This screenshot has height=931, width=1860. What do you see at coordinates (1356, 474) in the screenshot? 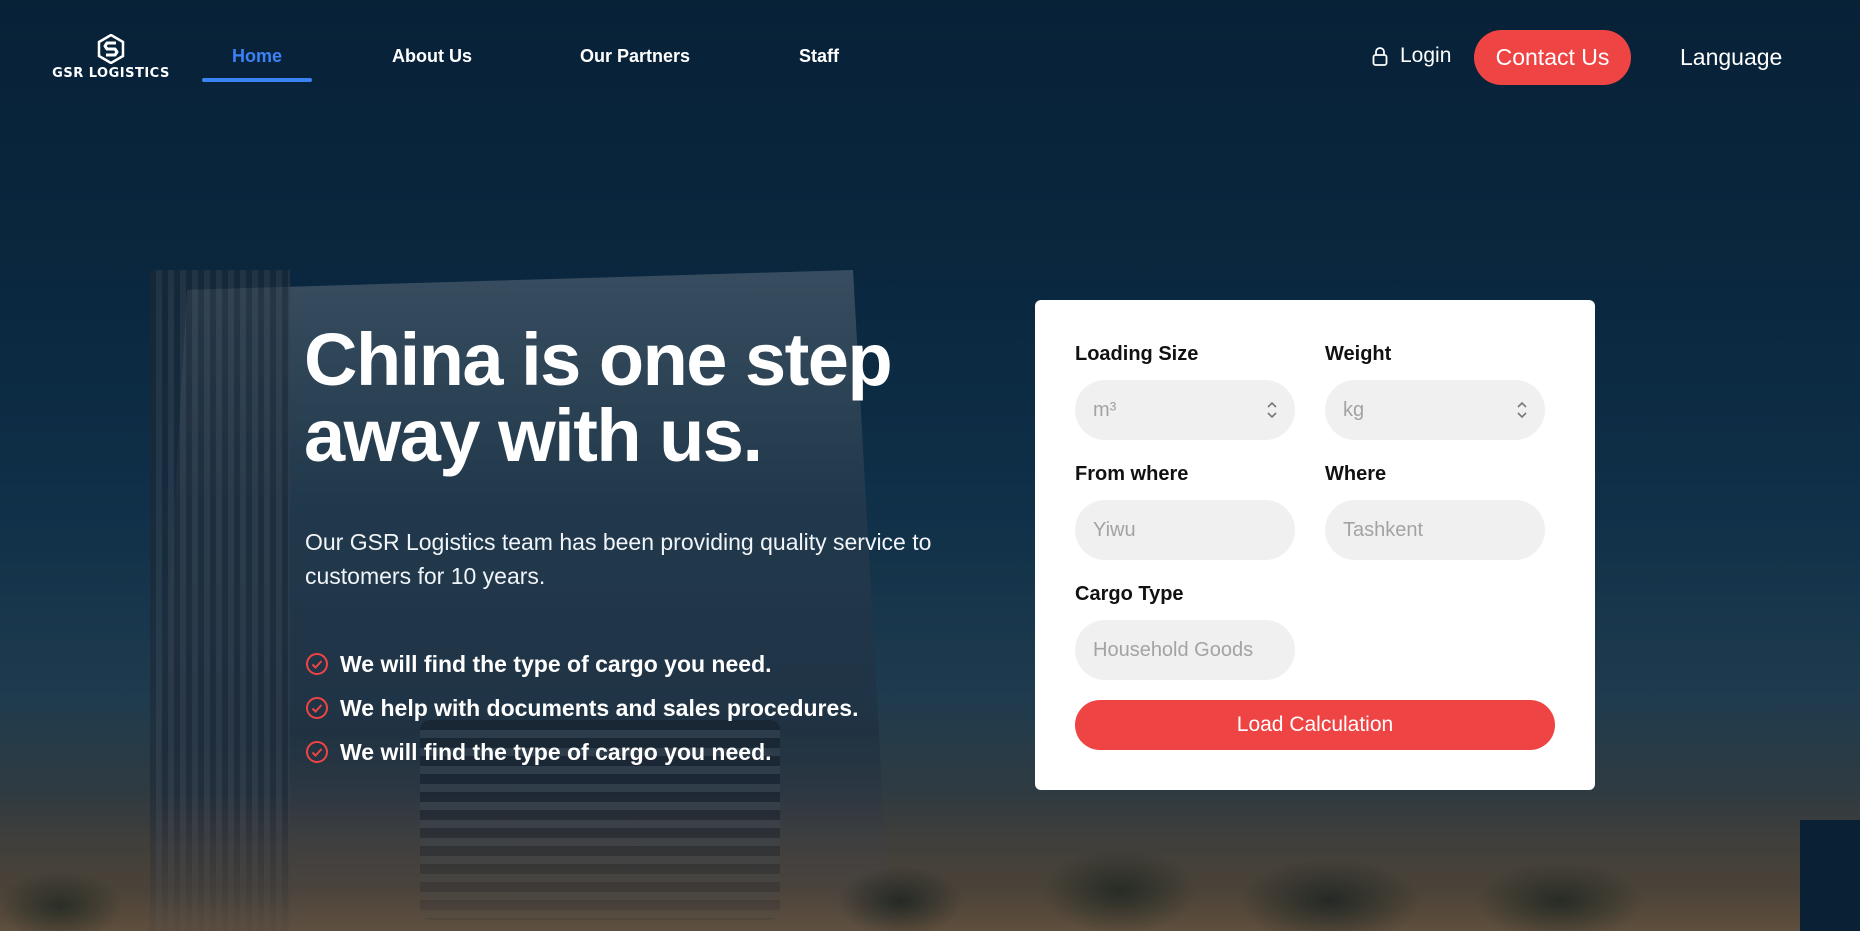
I see `where-label: Where` at bounding box center [1356, 474].